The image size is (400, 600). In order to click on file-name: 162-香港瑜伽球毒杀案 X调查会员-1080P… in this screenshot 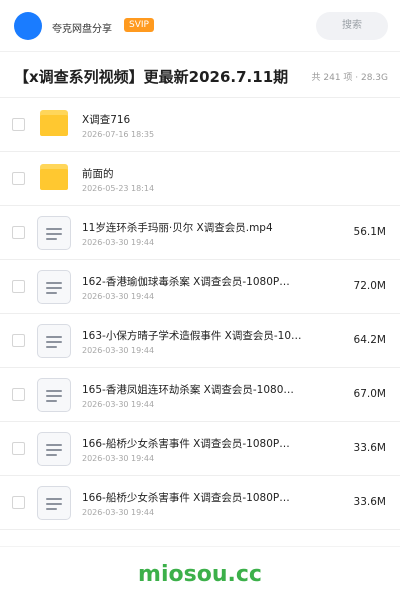, I will do `click(186, 282)`.